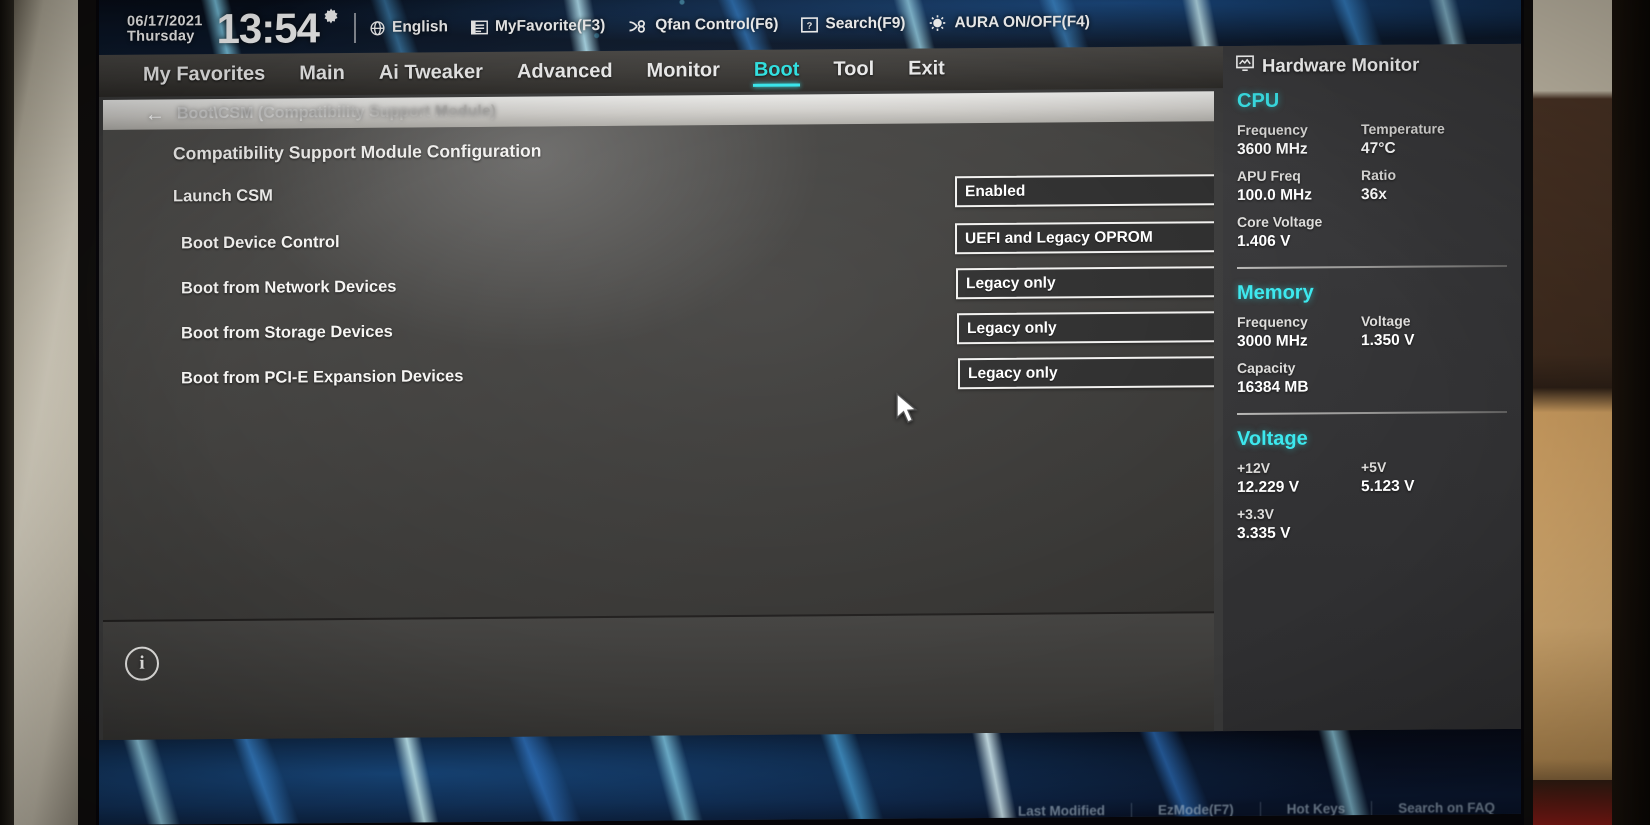  Describe the element at coordinates (1423, 185) in the screenshot. I see `hwm-metric: Ratio 36x` at that location.